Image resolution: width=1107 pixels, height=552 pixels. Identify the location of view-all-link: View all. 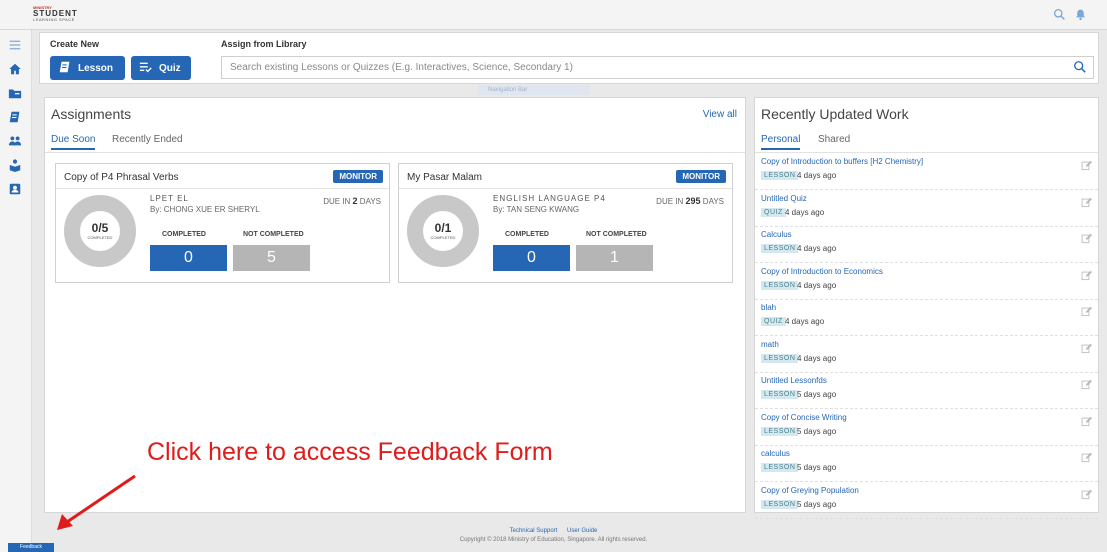
(720, 114).